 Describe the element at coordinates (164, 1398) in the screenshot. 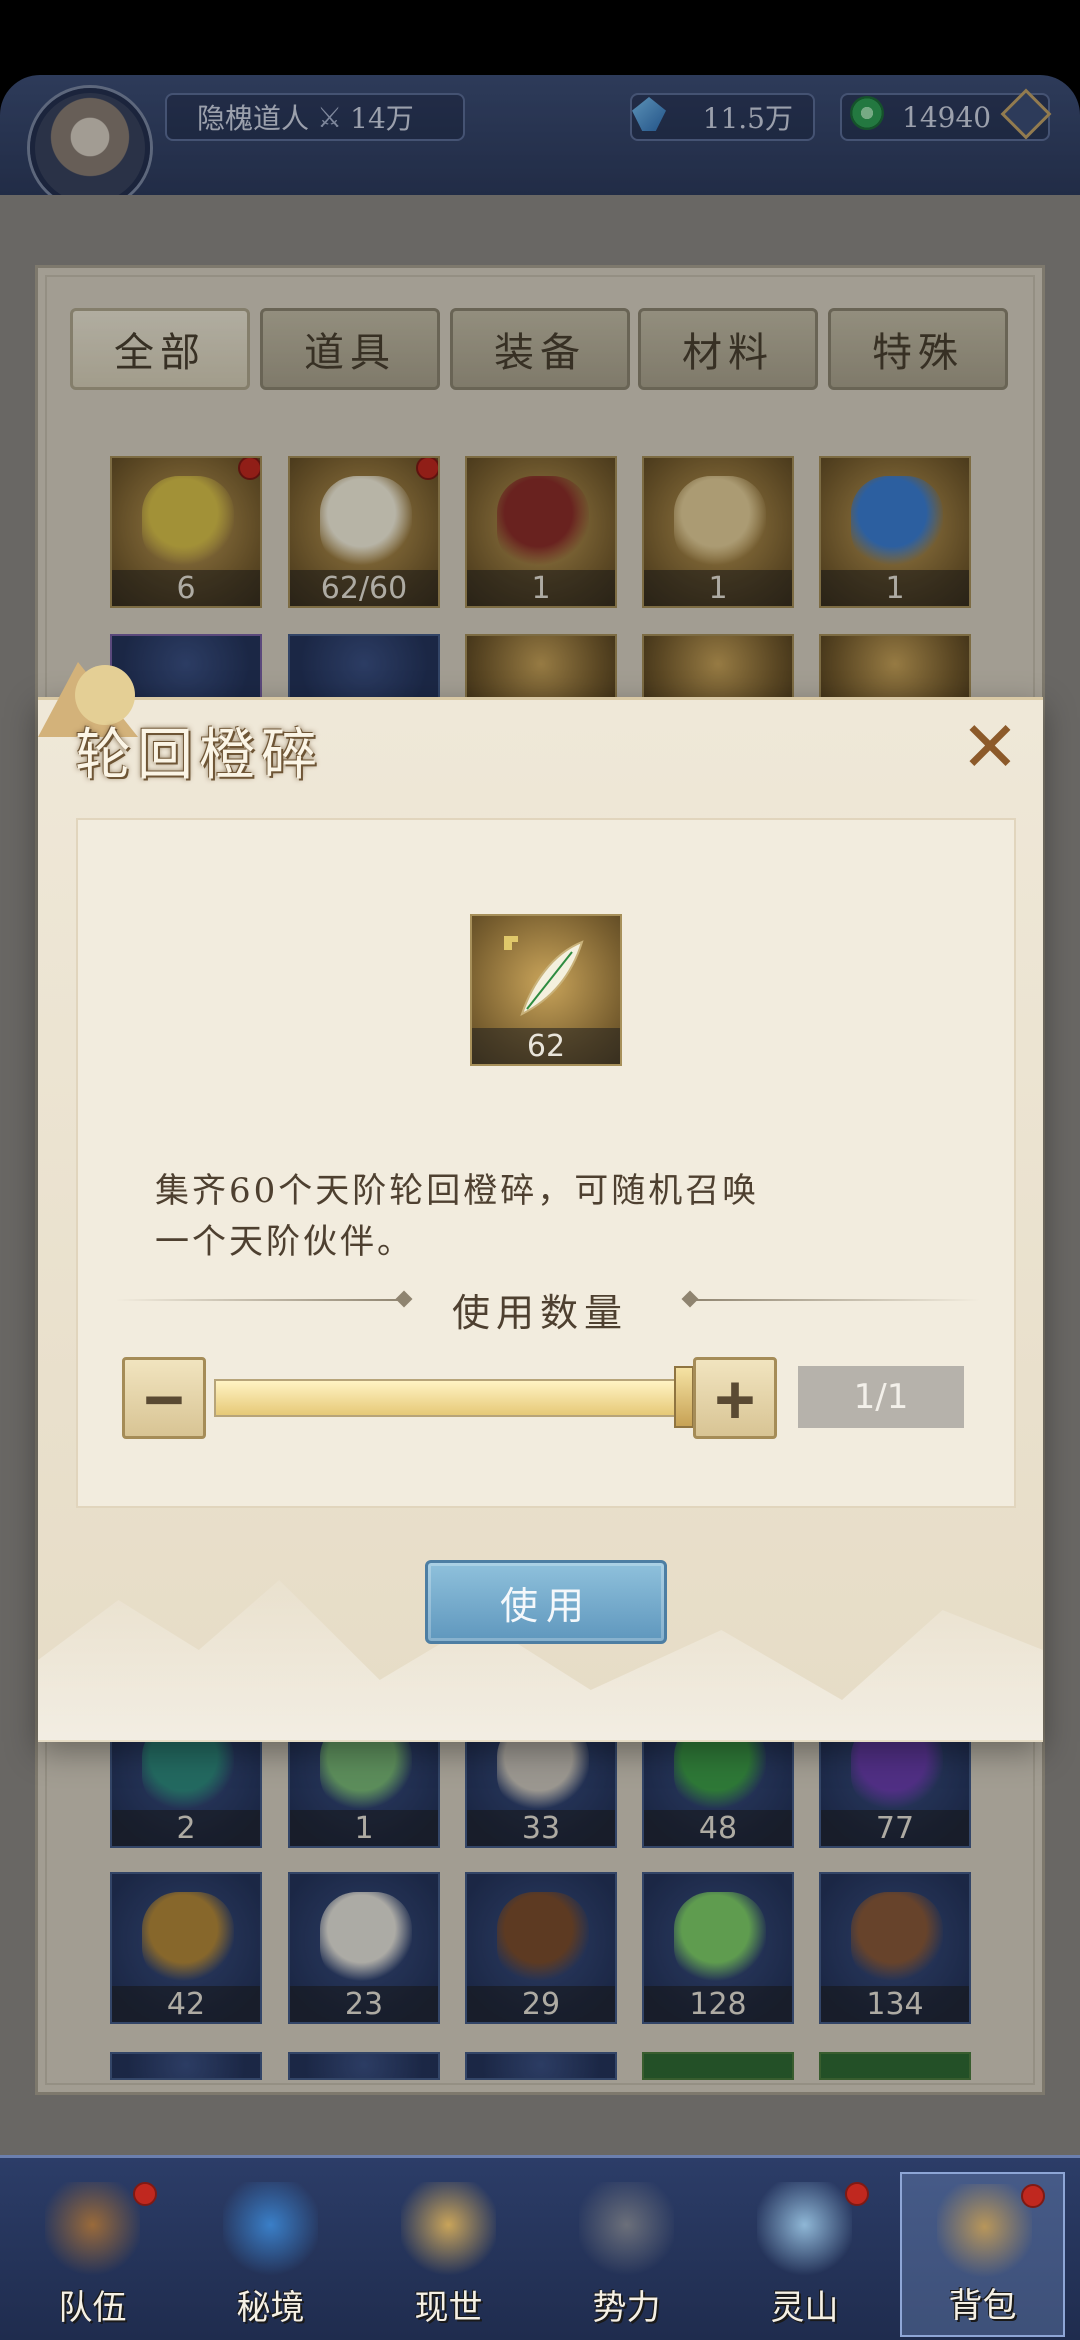

I see `decrease-quantity-button: −` at that location.